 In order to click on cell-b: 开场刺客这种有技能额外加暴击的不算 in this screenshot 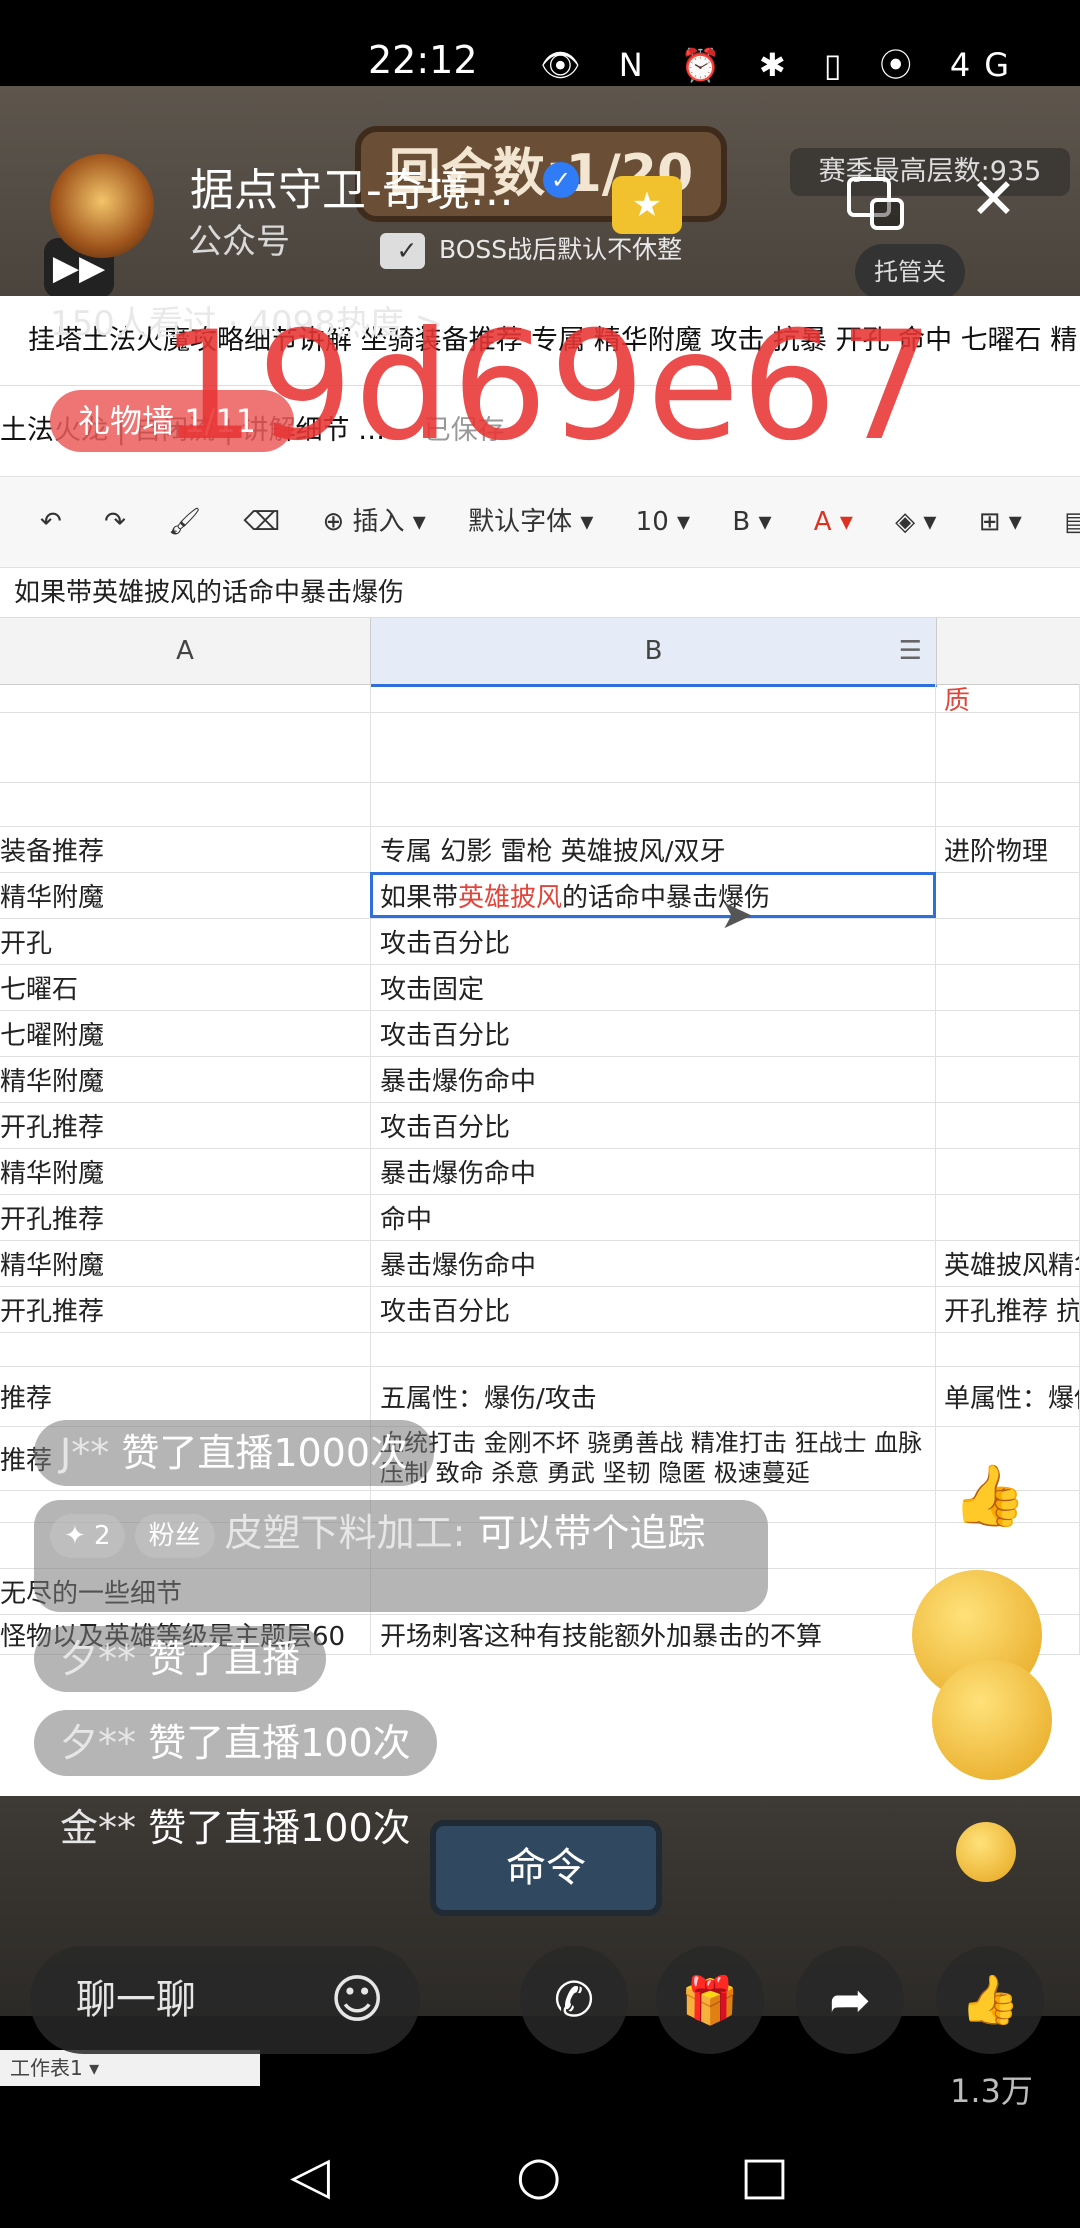, I will do `click(653, 1634)`.